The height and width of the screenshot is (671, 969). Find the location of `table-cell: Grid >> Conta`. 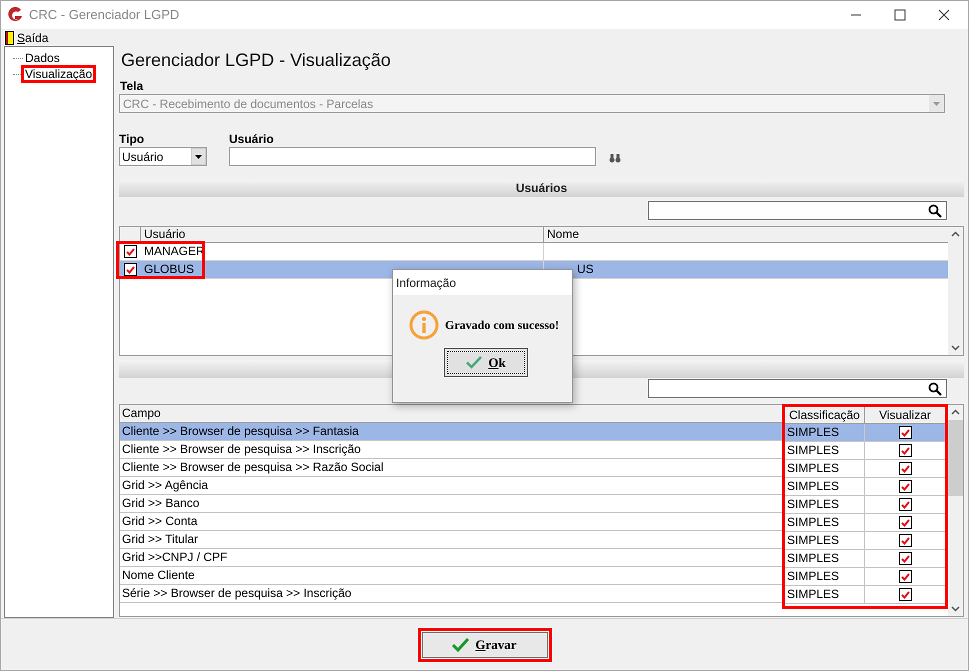

table-cell: Grid >> Conta is located at coordinates (451, 522).